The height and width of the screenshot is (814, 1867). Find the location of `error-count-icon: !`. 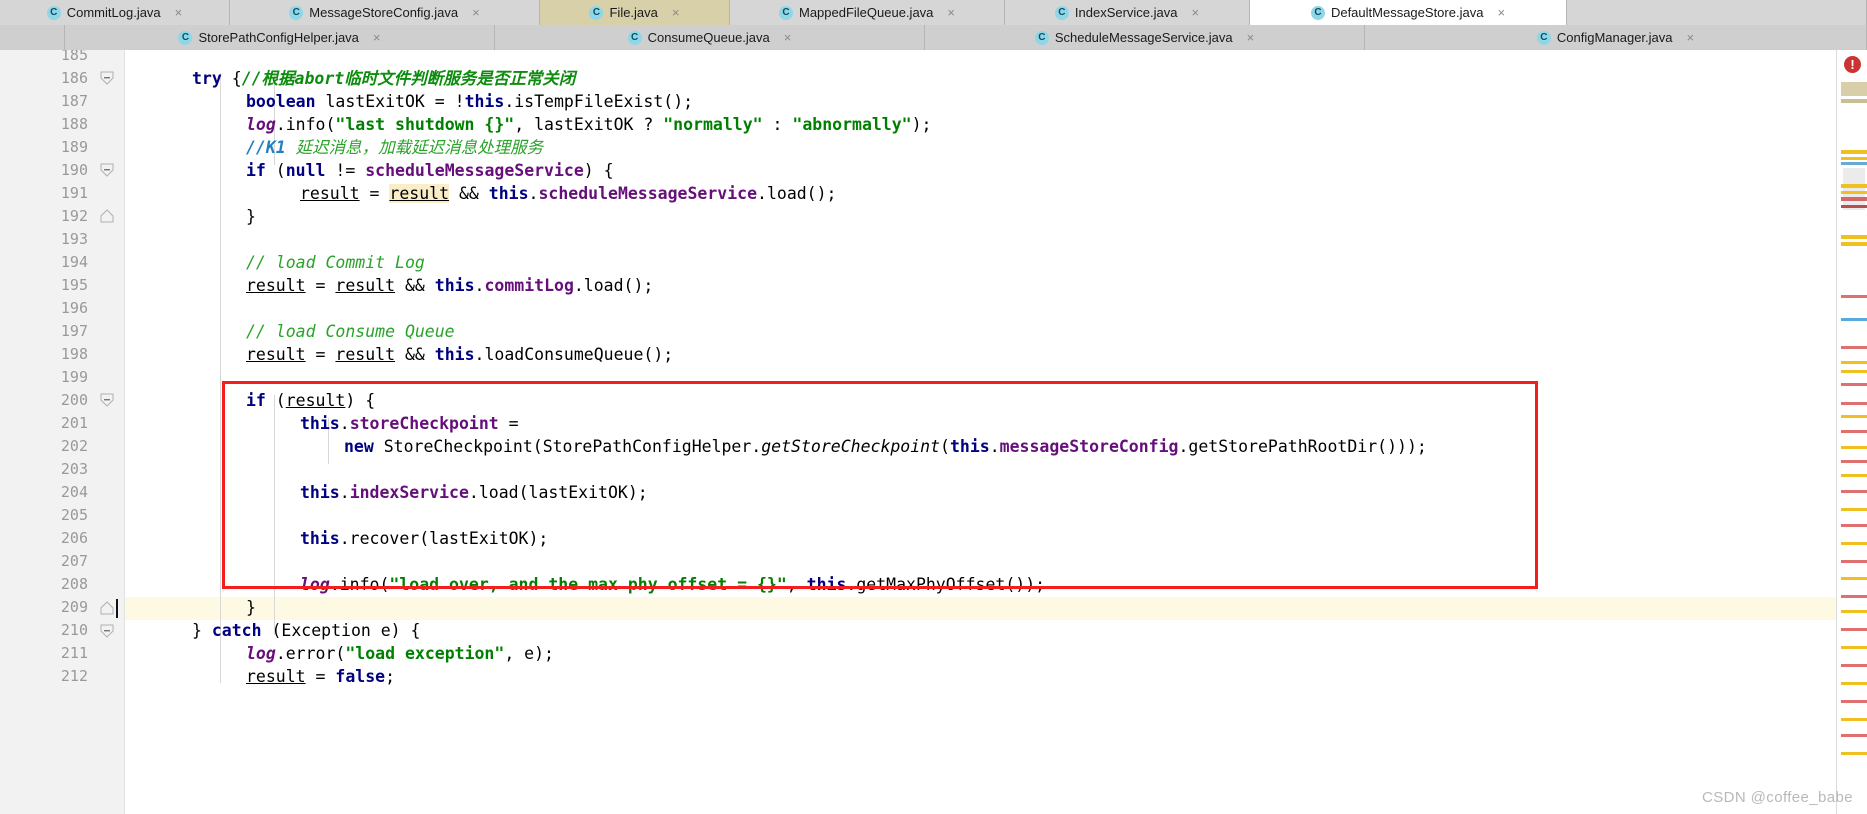

error-count-icon: ! is located at coordinates (1852, 64).